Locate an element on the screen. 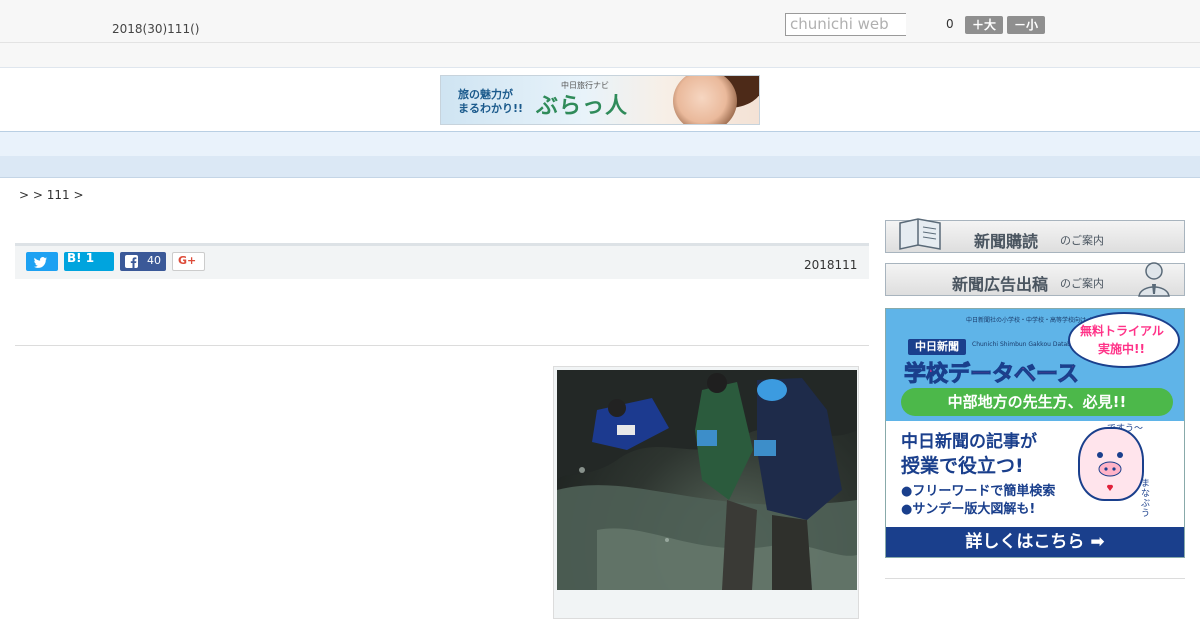  search-input is located at coordinates (849, 24).